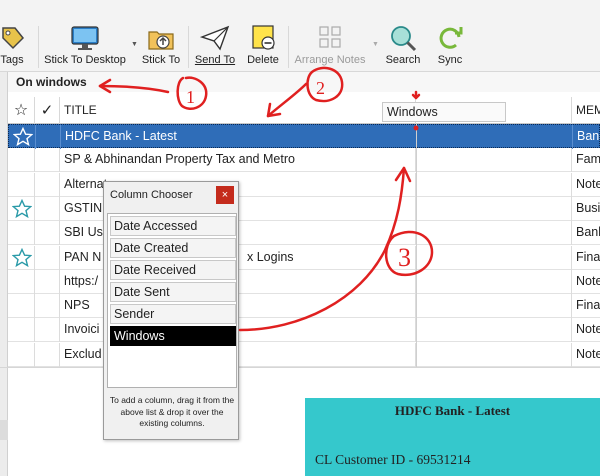 The image size is (600, 476). What do you see at coordinates (238, 160) in the screenshot?
I see `title-cell: SP & Abhinandan Property Tax and Metro` at bounding box center [238, 160].